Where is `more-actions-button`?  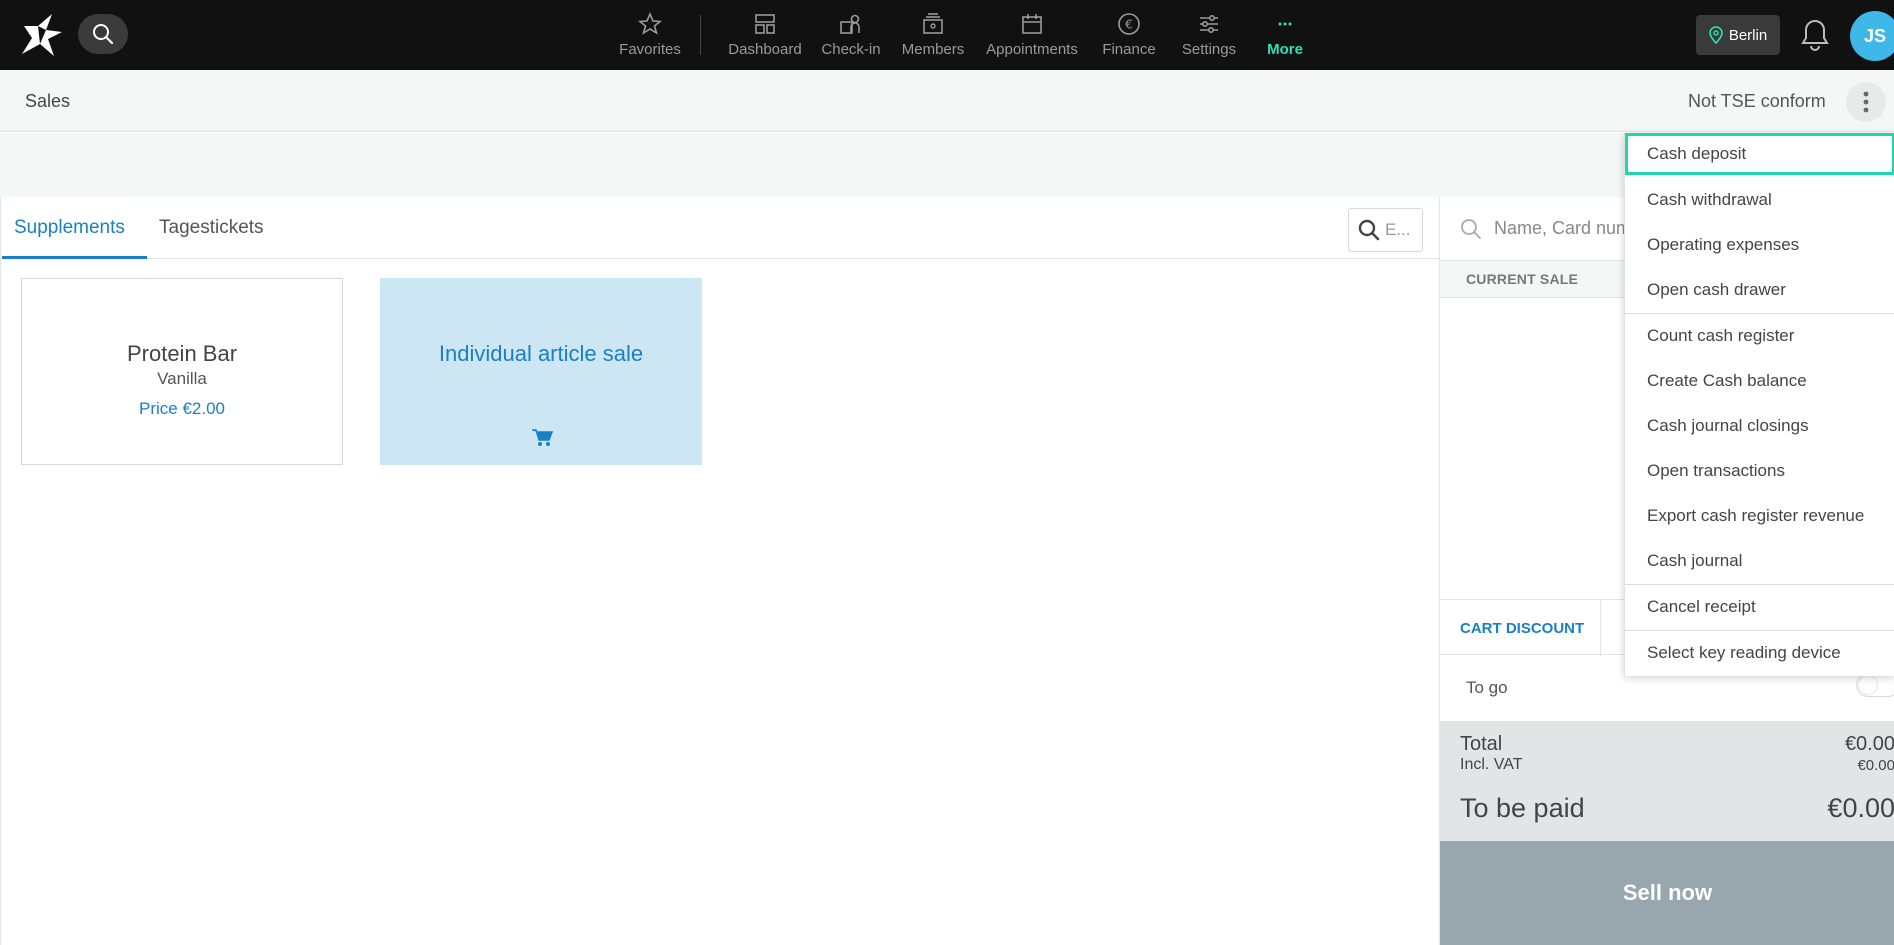 more-actions-button is located at coordinates (1866, 102).